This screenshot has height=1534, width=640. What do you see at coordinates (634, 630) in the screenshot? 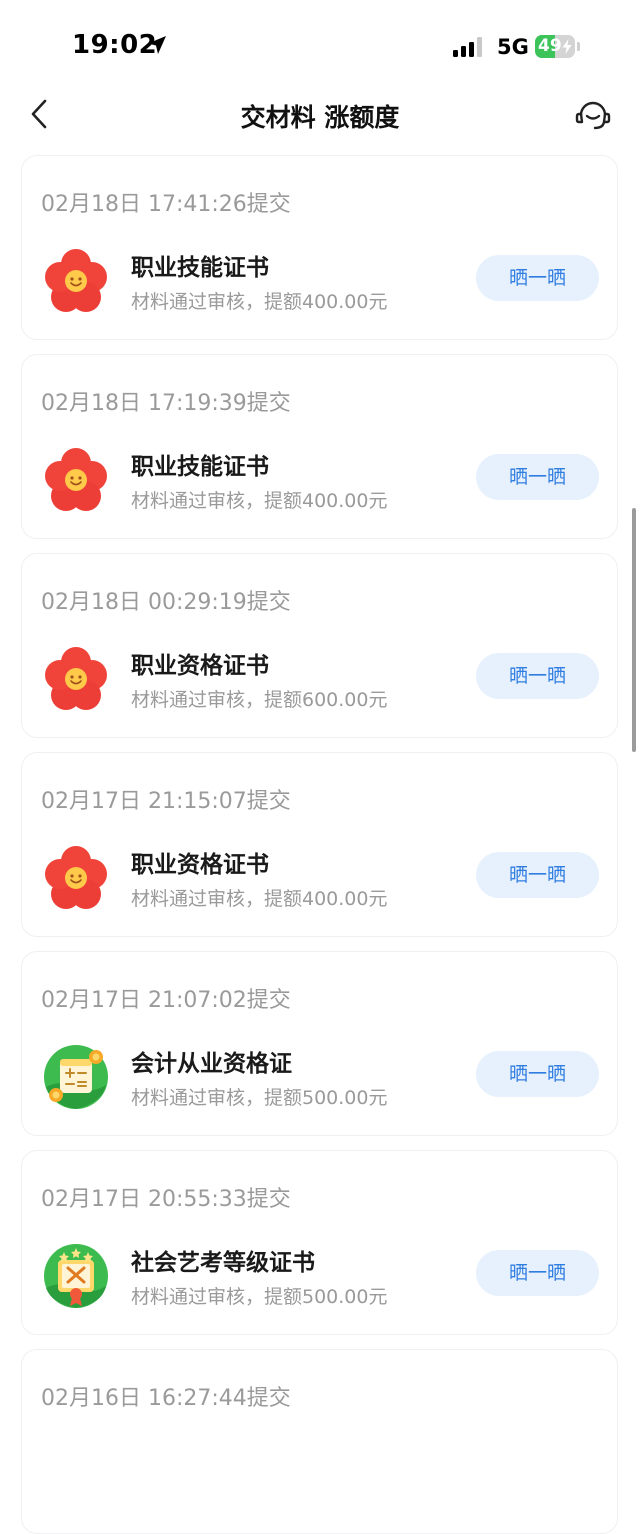
I see `scrollbar` at bounding box center [634, 630].